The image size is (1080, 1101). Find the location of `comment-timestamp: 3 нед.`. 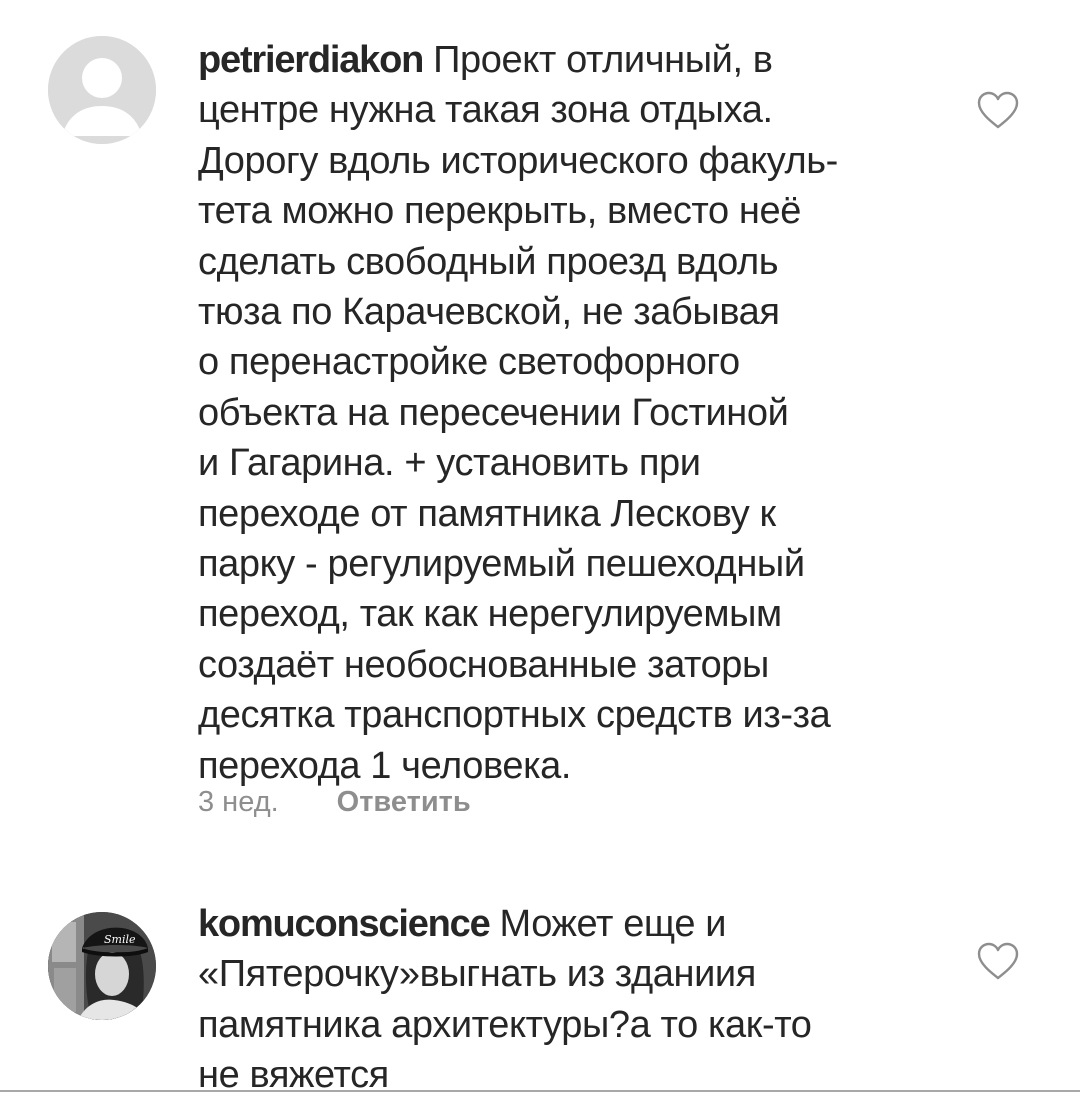

comment-timestamp: 3 нед. is located at coordinates (238, 802).